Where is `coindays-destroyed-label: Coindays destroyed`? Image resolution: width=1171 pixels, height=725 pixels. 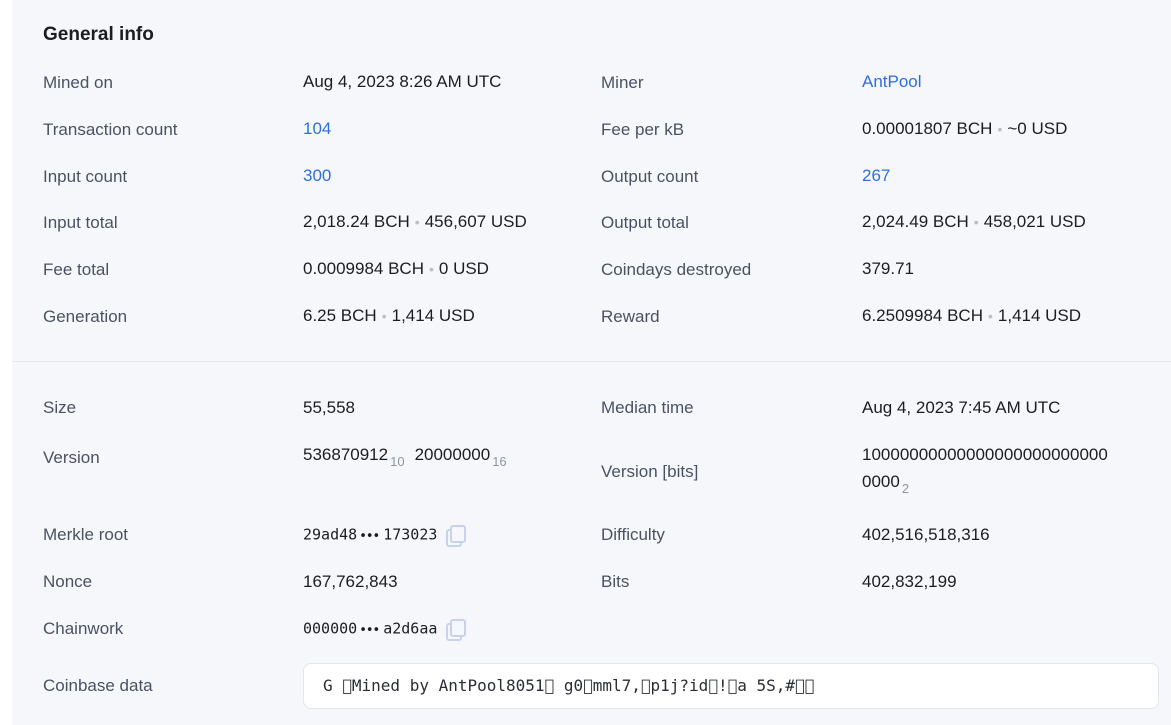 coindays-destroyed-label: Coindays destroyed is located at coordinates (676, 269).